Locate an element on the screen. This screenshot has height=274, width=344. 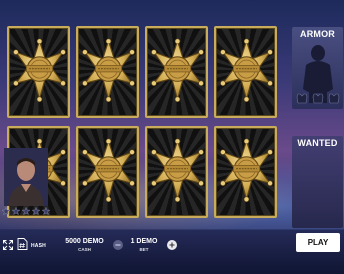
bet-label: BET is located at coordinates (144, 249).